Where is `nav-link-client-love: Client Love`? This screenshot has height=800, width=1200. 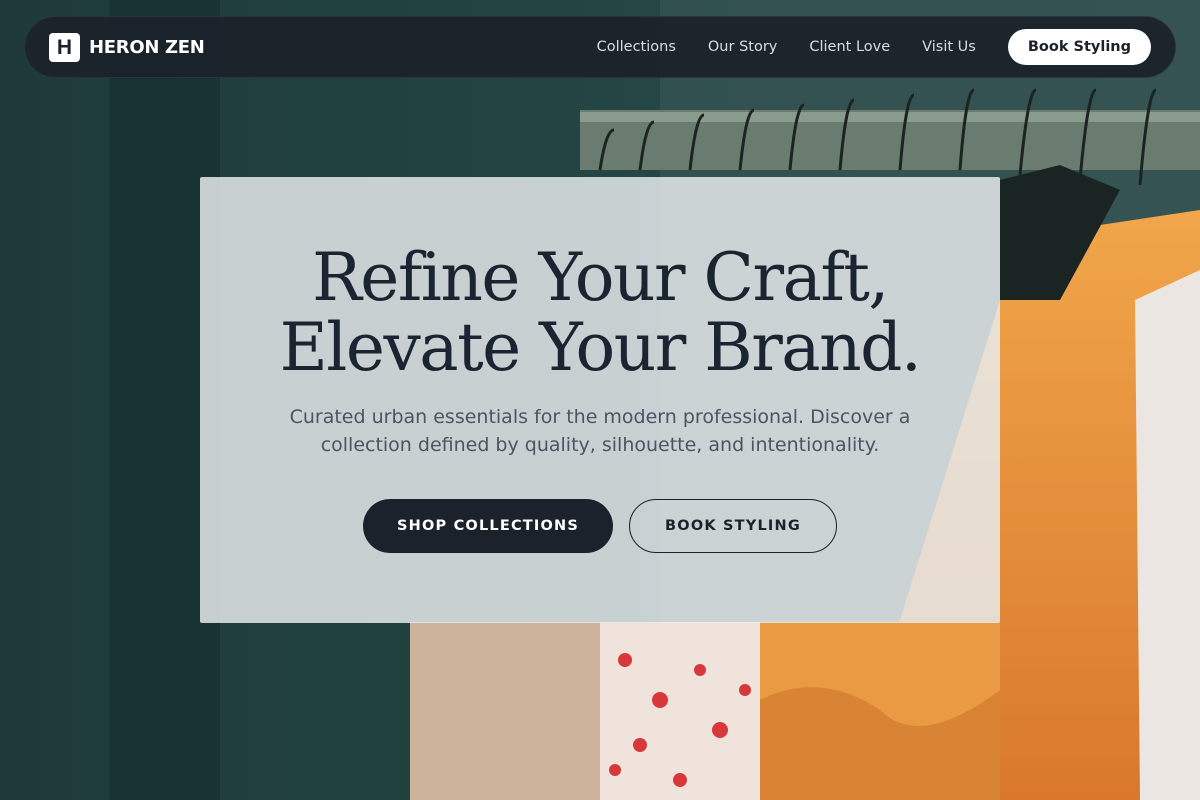
nav-link-client-love: Client Love is located at coordinates (849, 47).